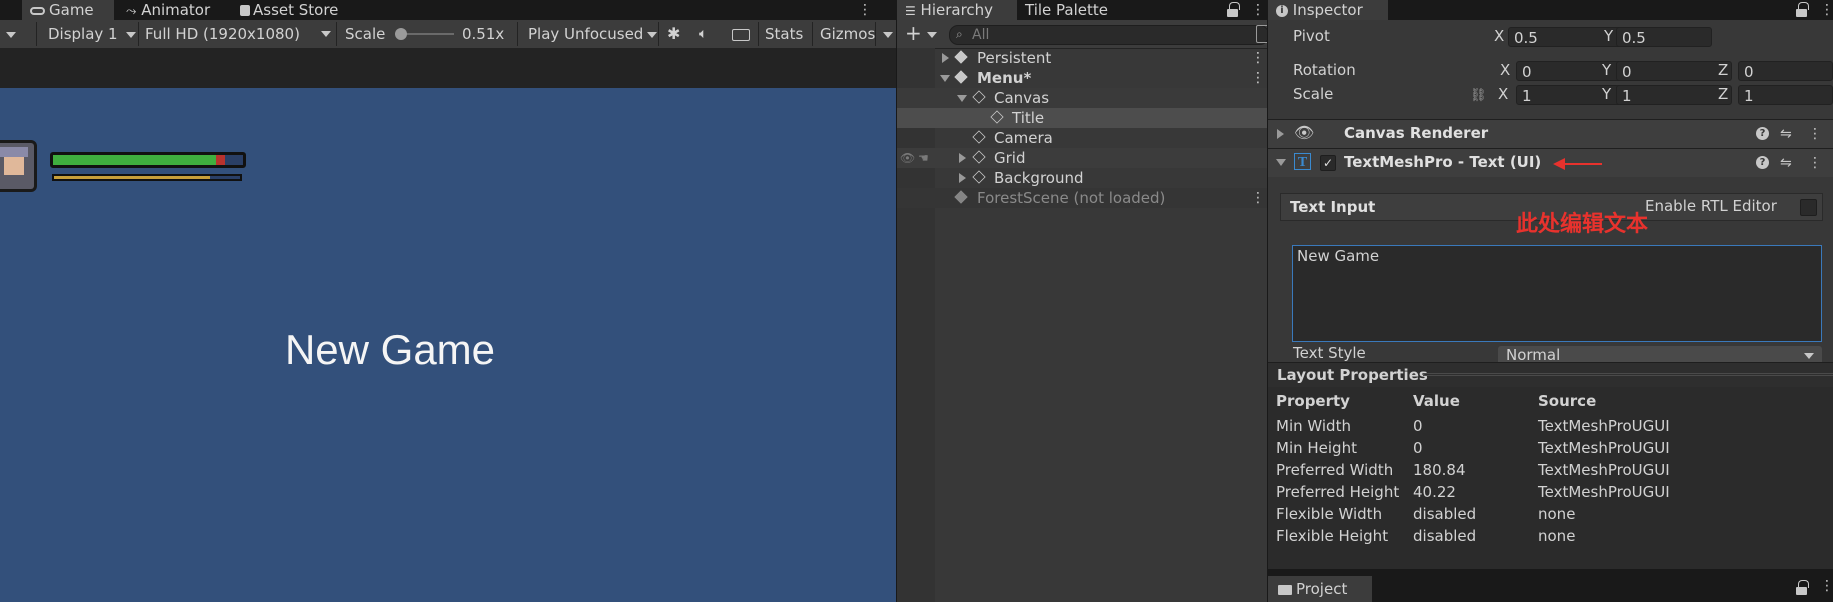  Describe the element at coordinates (1607, 94) in the screenshot. I see `scale-y-axis: Y` at that location.